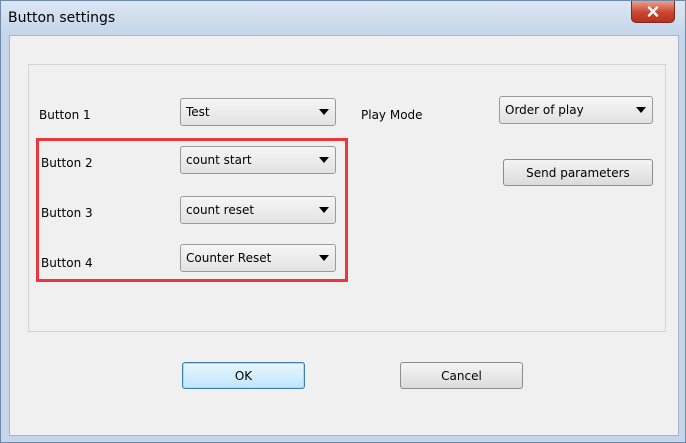  Describe the element at coordinates (62, 18) in the screenshot. I see `window-title: Button settings` at that location.